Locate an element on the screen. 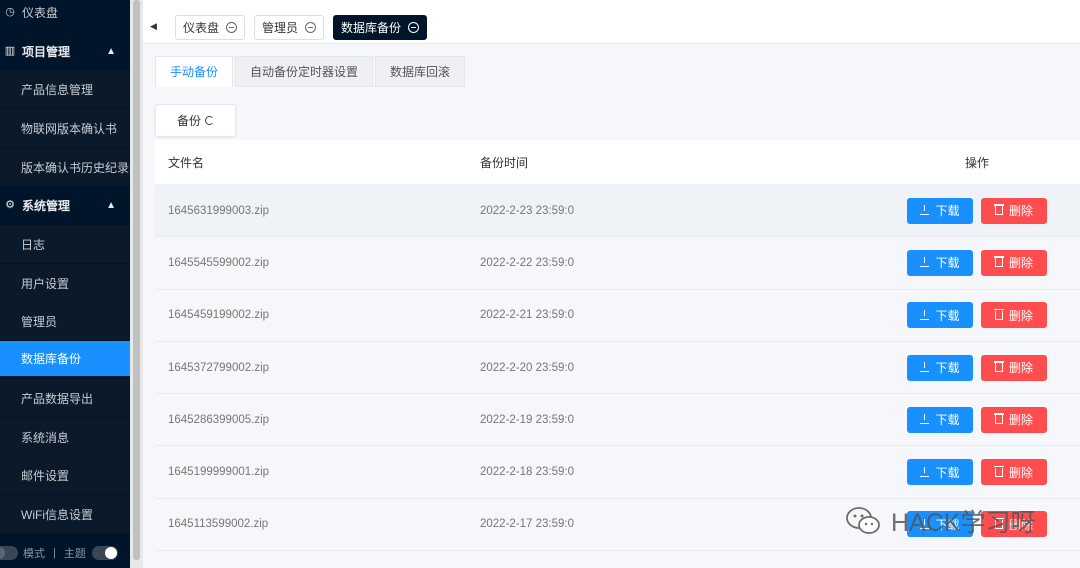  header-backup-time: 备份时间 is located at coordinates (504, 162).